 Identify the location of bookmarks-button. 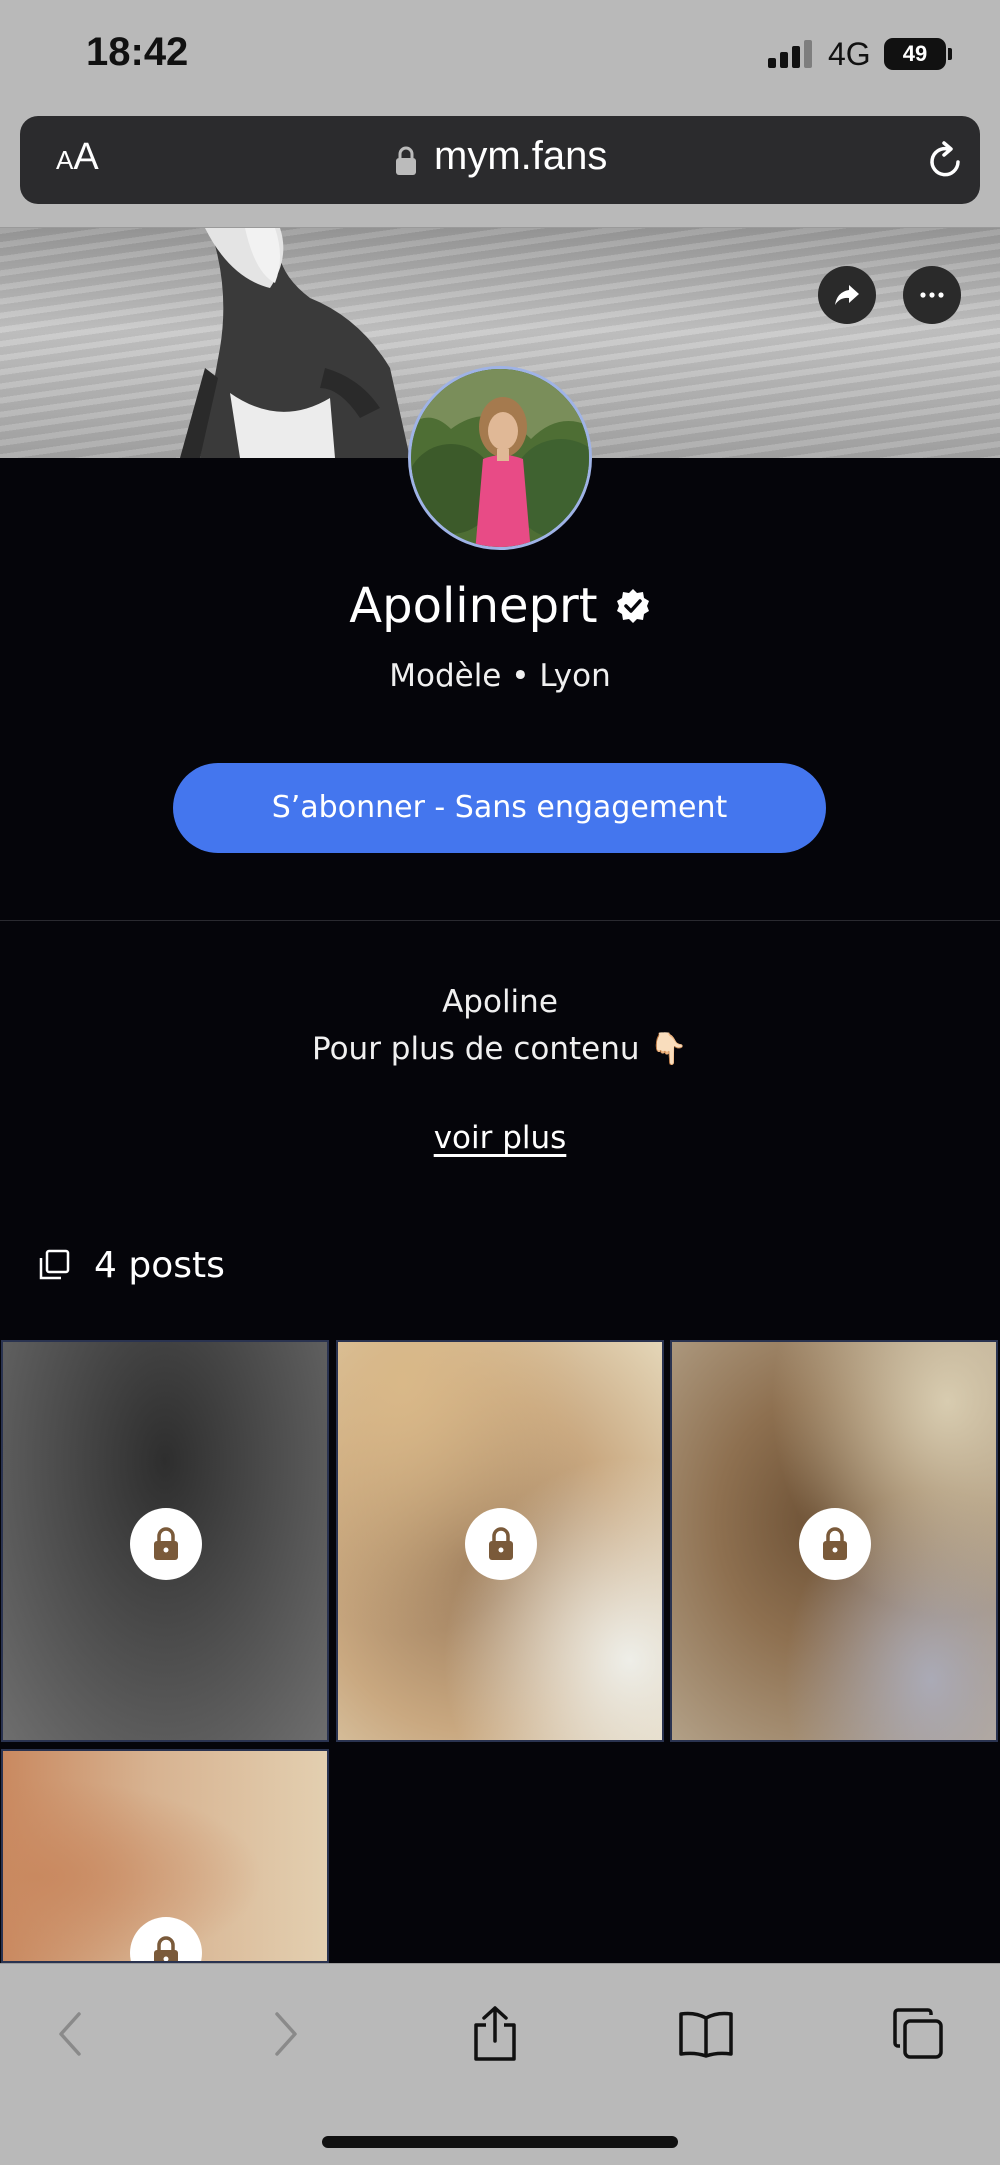
(706, 2034).